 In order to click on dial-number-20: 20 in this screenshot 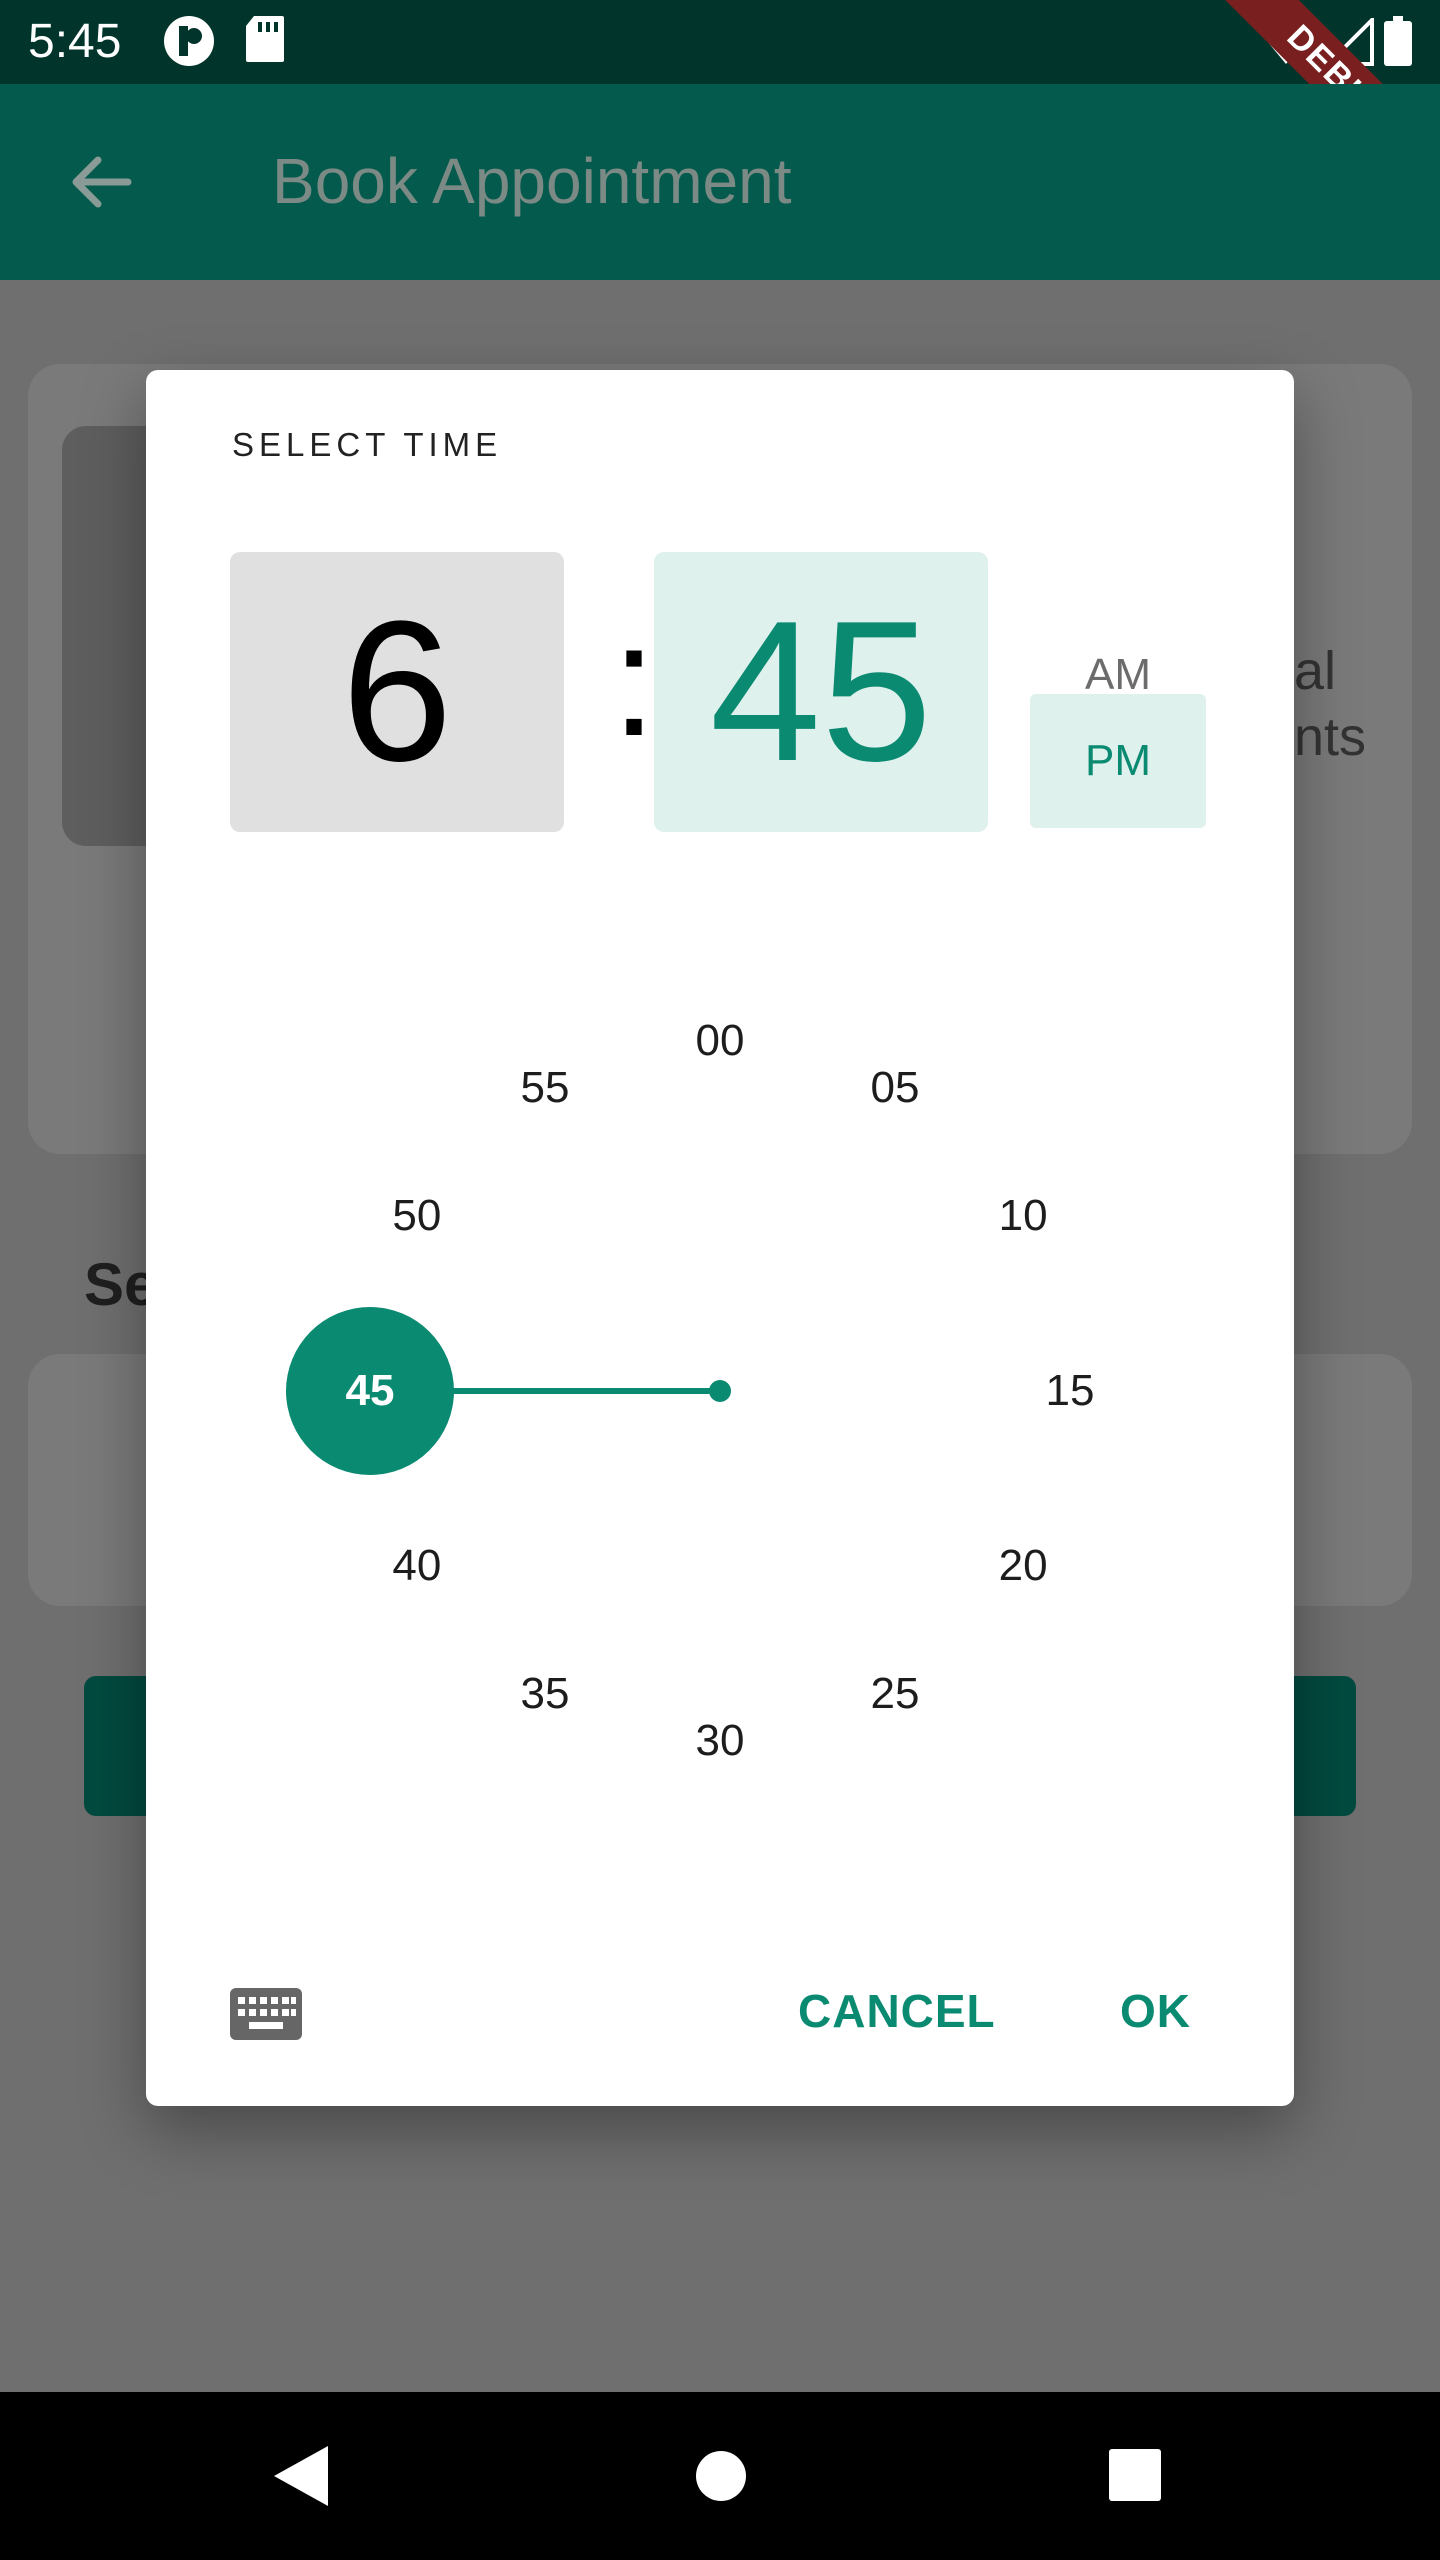, I will do `click(1023, 1566)`.